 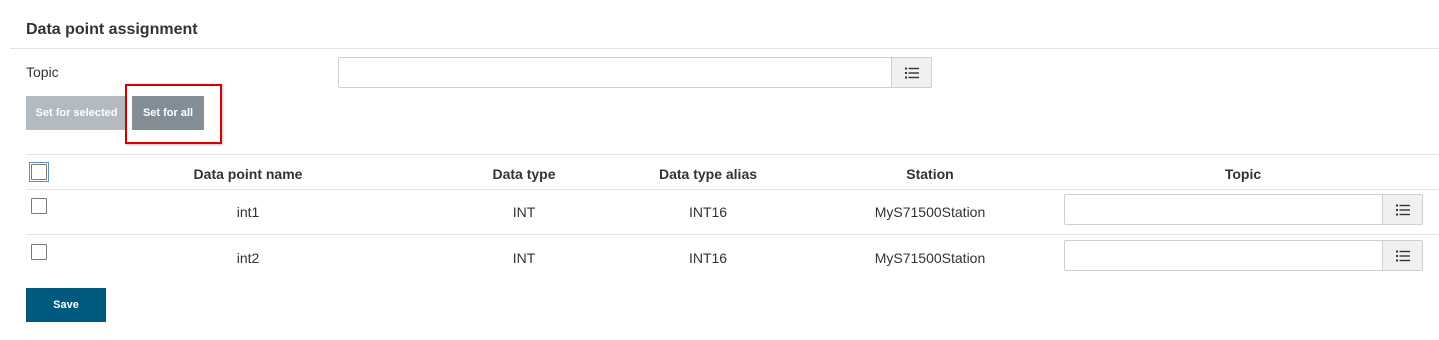 What do you see at coordinates (708, 174) in the screenshot?
I see `column-header-data-type-alias: Data type alias` at bounding box center [708, 174].